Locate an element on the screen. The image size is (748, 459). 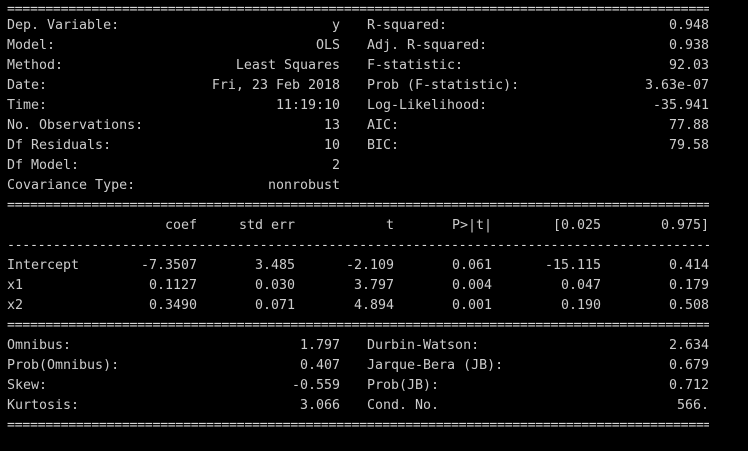
model-info-value: 13 is located at coordinates (331, 125).